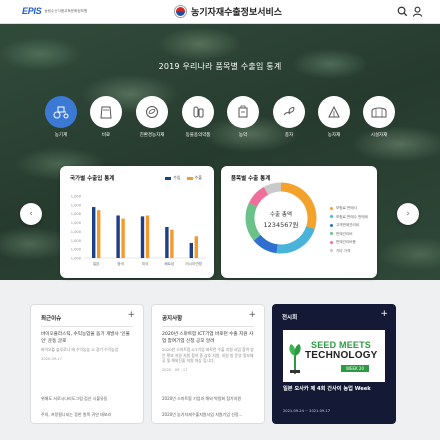 The width and height of the screenshot is (440, 440). What do you see at coordinates (237, 13) in the screenshot?
I see `site-title-text: 농기자재수출정보서비스` at bounding box center [237, 13].